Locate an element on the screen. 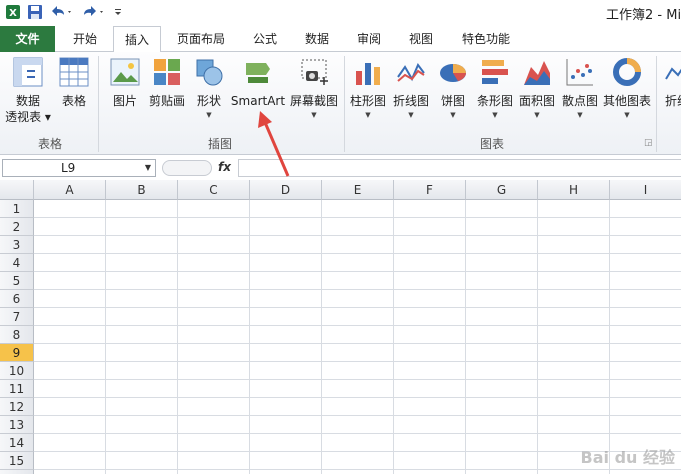 The image size is (681, 474). save-icon is located at coordinates (35, 12).